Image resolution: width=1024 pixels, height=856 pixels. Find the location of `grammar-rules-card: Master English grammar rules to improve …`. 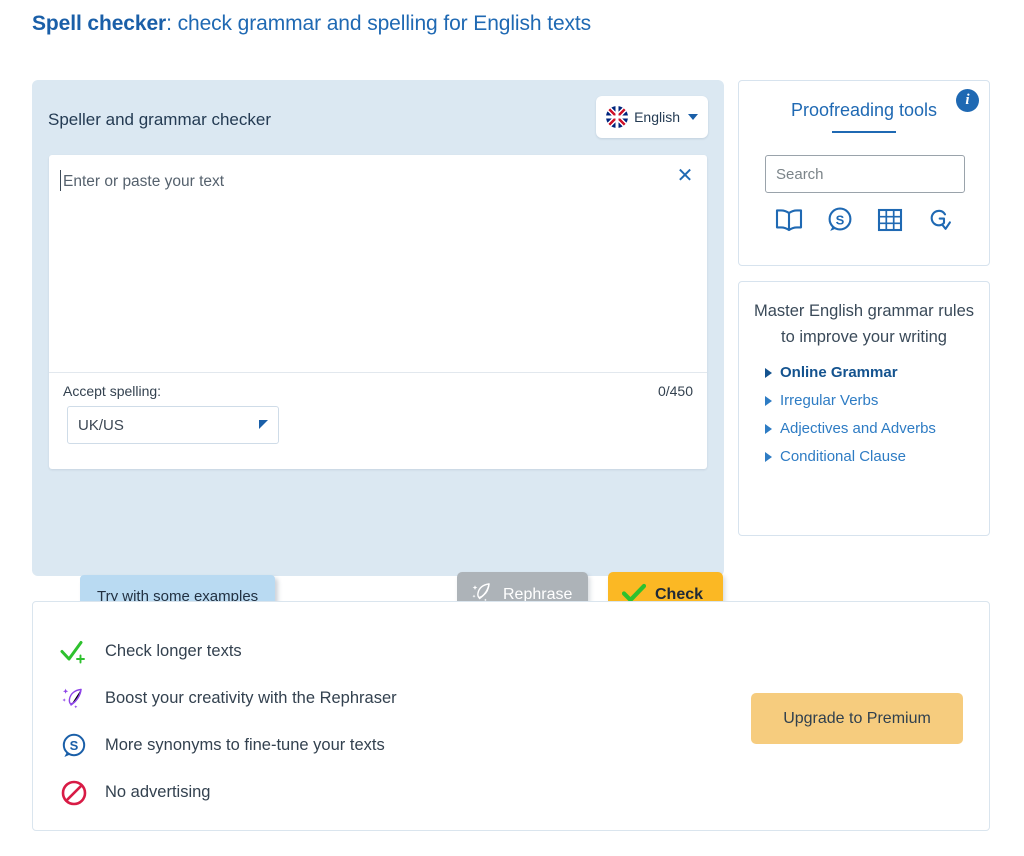

grammar-rules-card: Master English grammar rules to improve … is located at coordinates (864, 408).